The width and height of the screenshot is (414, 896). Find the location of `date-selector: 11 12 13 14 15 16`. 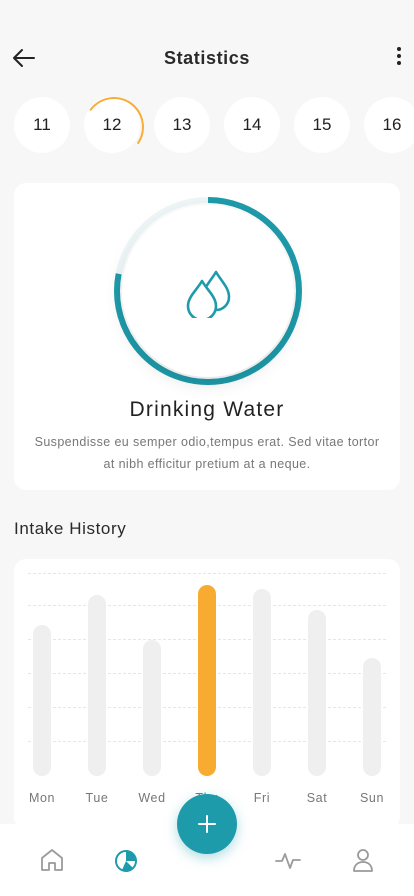

date-selector: 11 12 13 14 15 16 is located at coordinates (214, 125).